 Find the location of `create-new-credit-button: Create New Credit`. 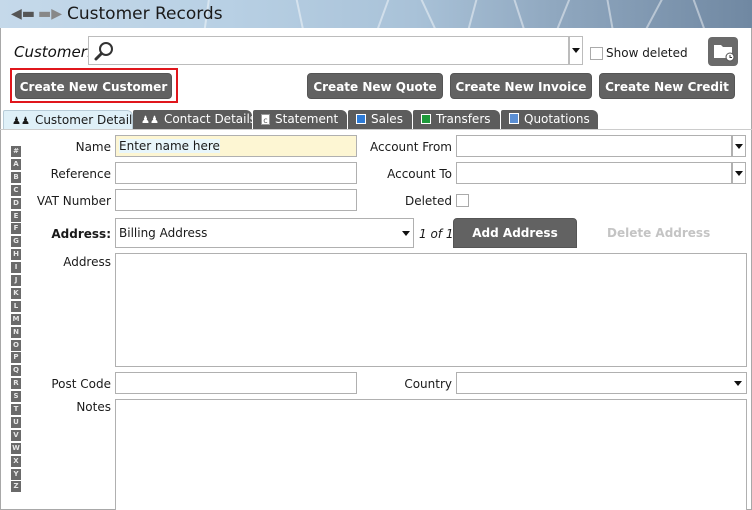

create-new-credit-button: Create New Credit is located at coordinates (667, 86).